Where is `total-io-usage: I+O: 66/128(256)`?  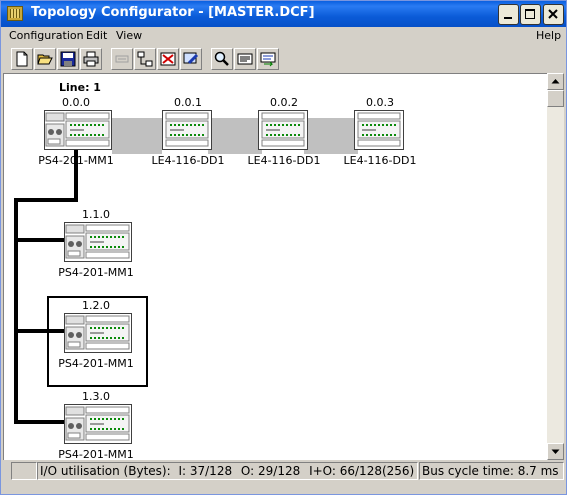 total-io-usage: I+O: 66/128(256) is located at coordinates (362, 471).